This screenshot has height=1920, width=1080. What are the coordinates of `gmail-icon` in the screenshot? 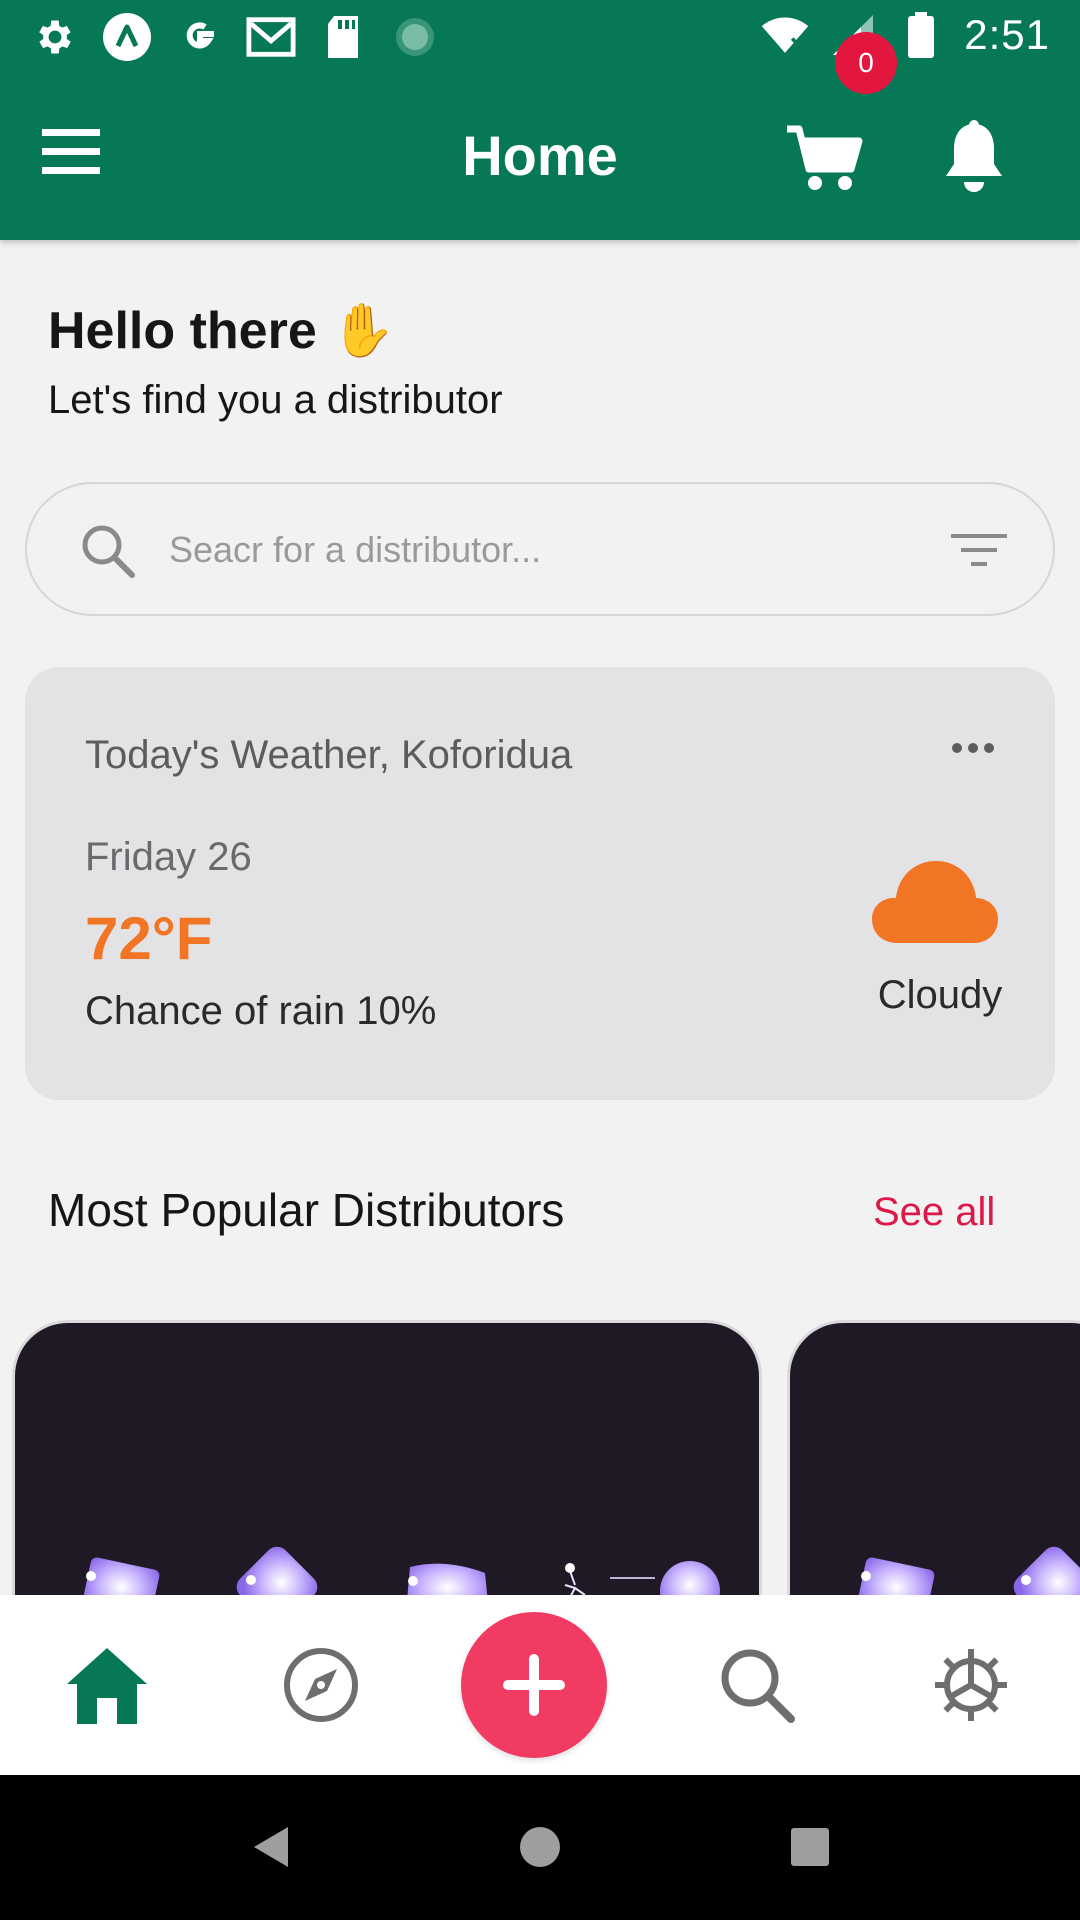 It's located at (271, 37).